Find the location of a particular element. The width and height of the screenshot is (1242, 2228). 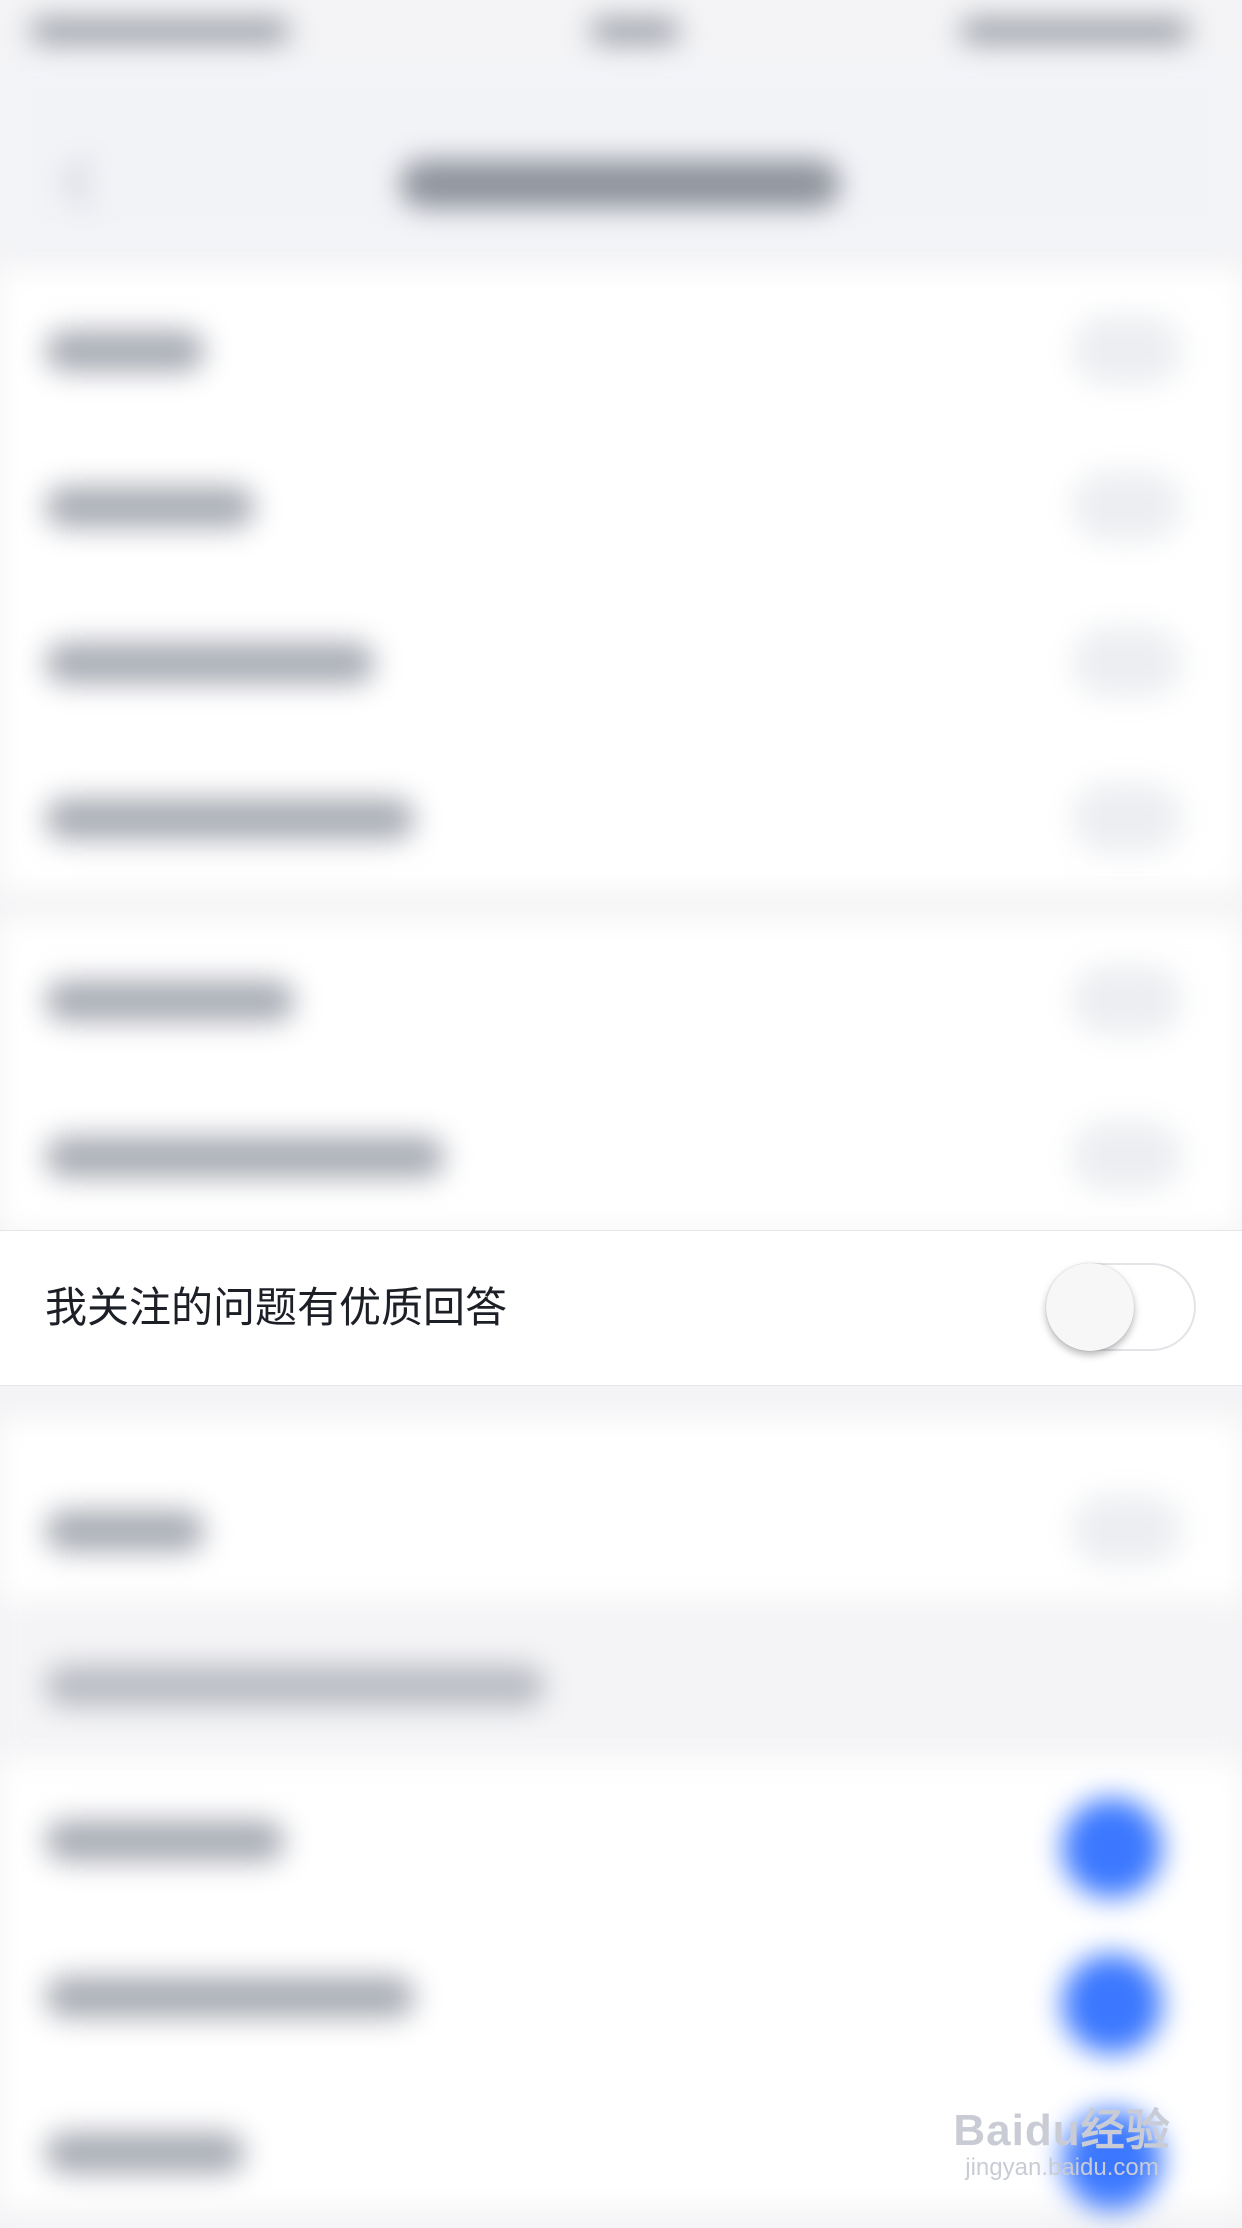

quality-answer-label: 我关注的问题有优质回答 is located at coordinates (276, 1307).